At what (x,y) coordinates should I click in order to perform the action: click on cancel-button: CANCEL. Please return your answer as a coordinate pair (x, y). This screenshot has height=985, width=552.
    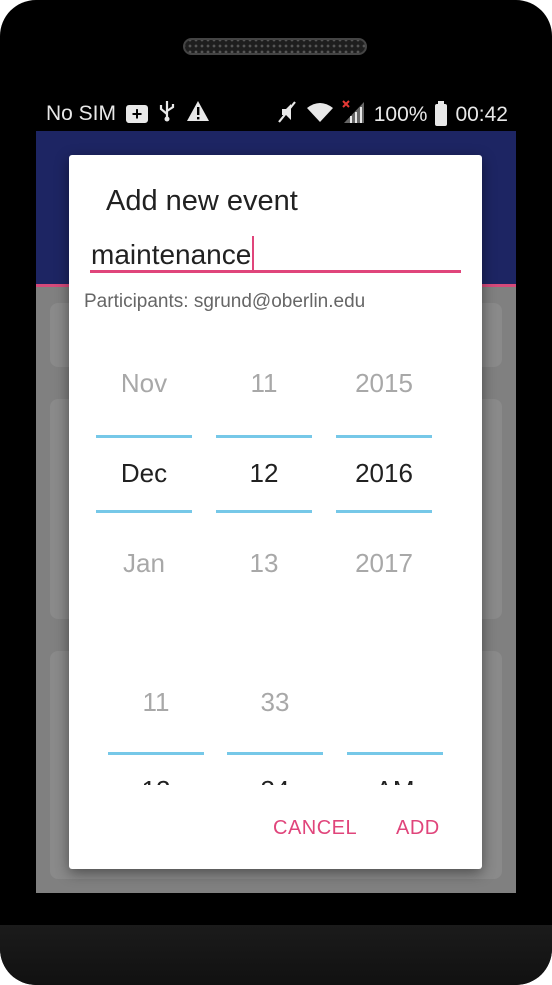
    Looking at the image, I should click on (315, 828).